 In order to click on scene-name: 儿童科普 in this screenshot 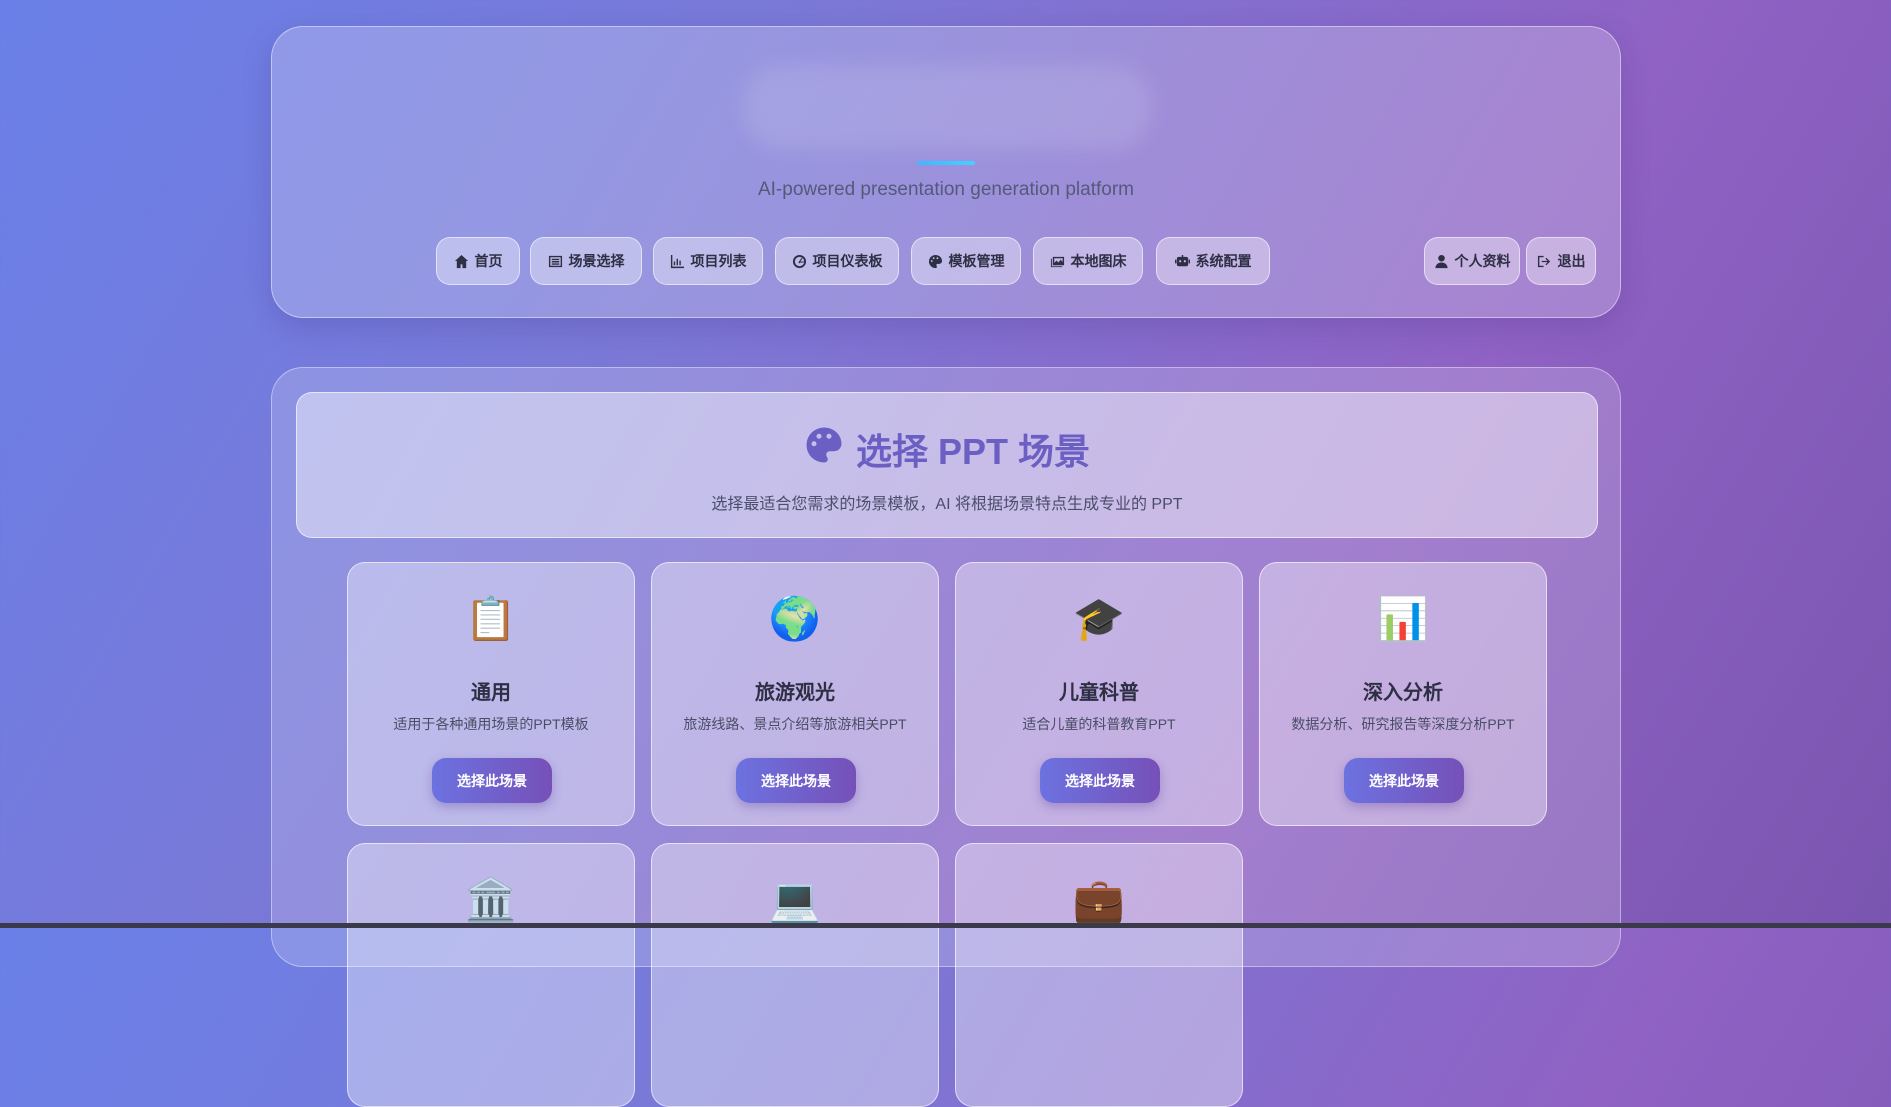, I will do `click(1099, 693)`.